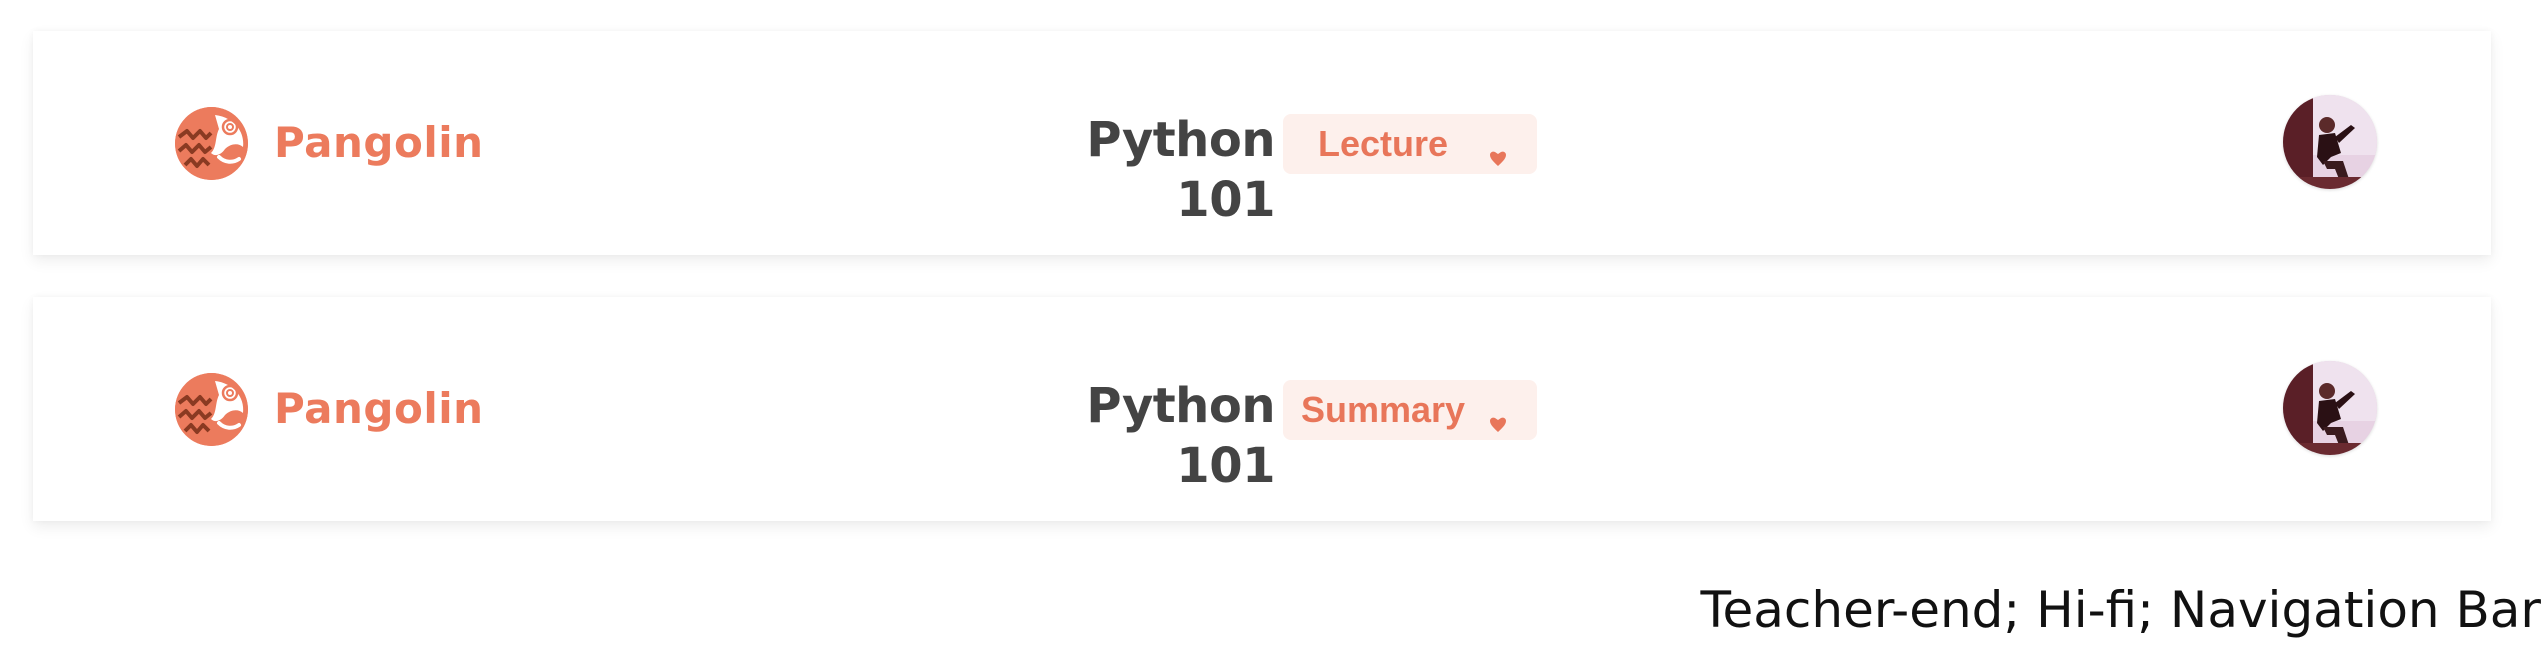  I want to click on mode-selector-dropdown: Summary, so click(1410, 410).